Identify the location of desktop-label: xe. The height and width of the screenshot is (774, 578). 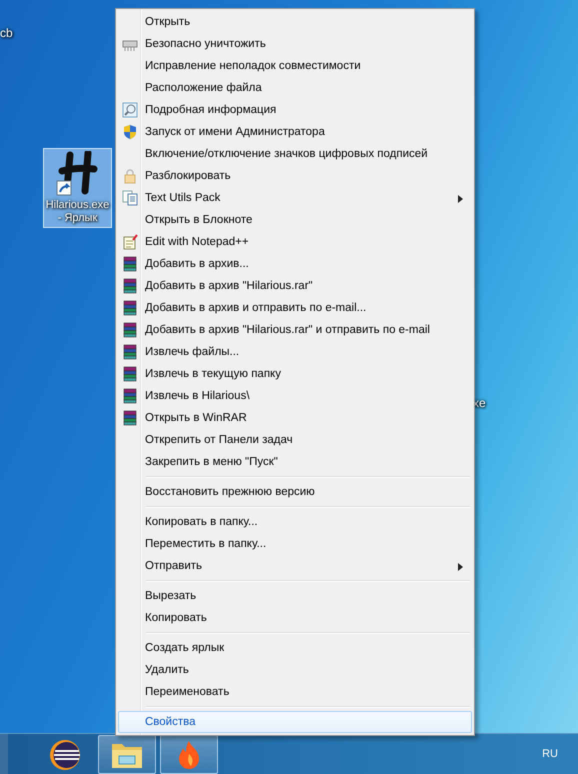
(479, 403).